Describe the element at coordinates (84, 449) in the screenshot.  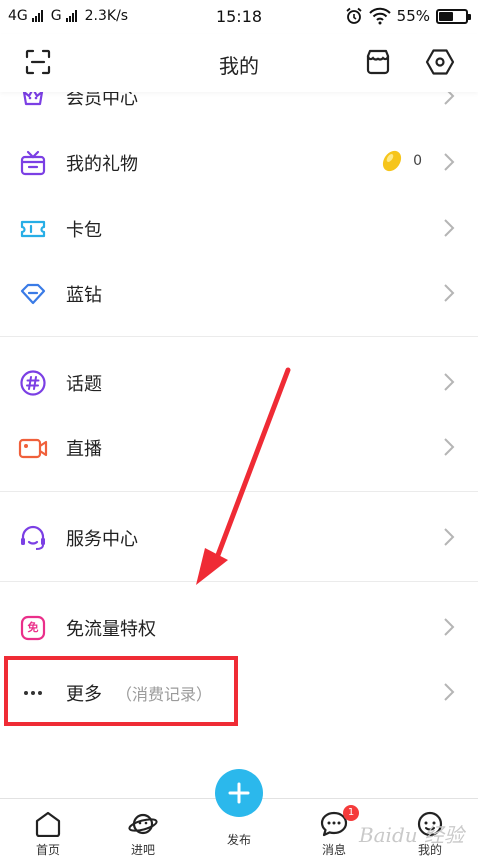
I see `live-label: 直播` at that location.